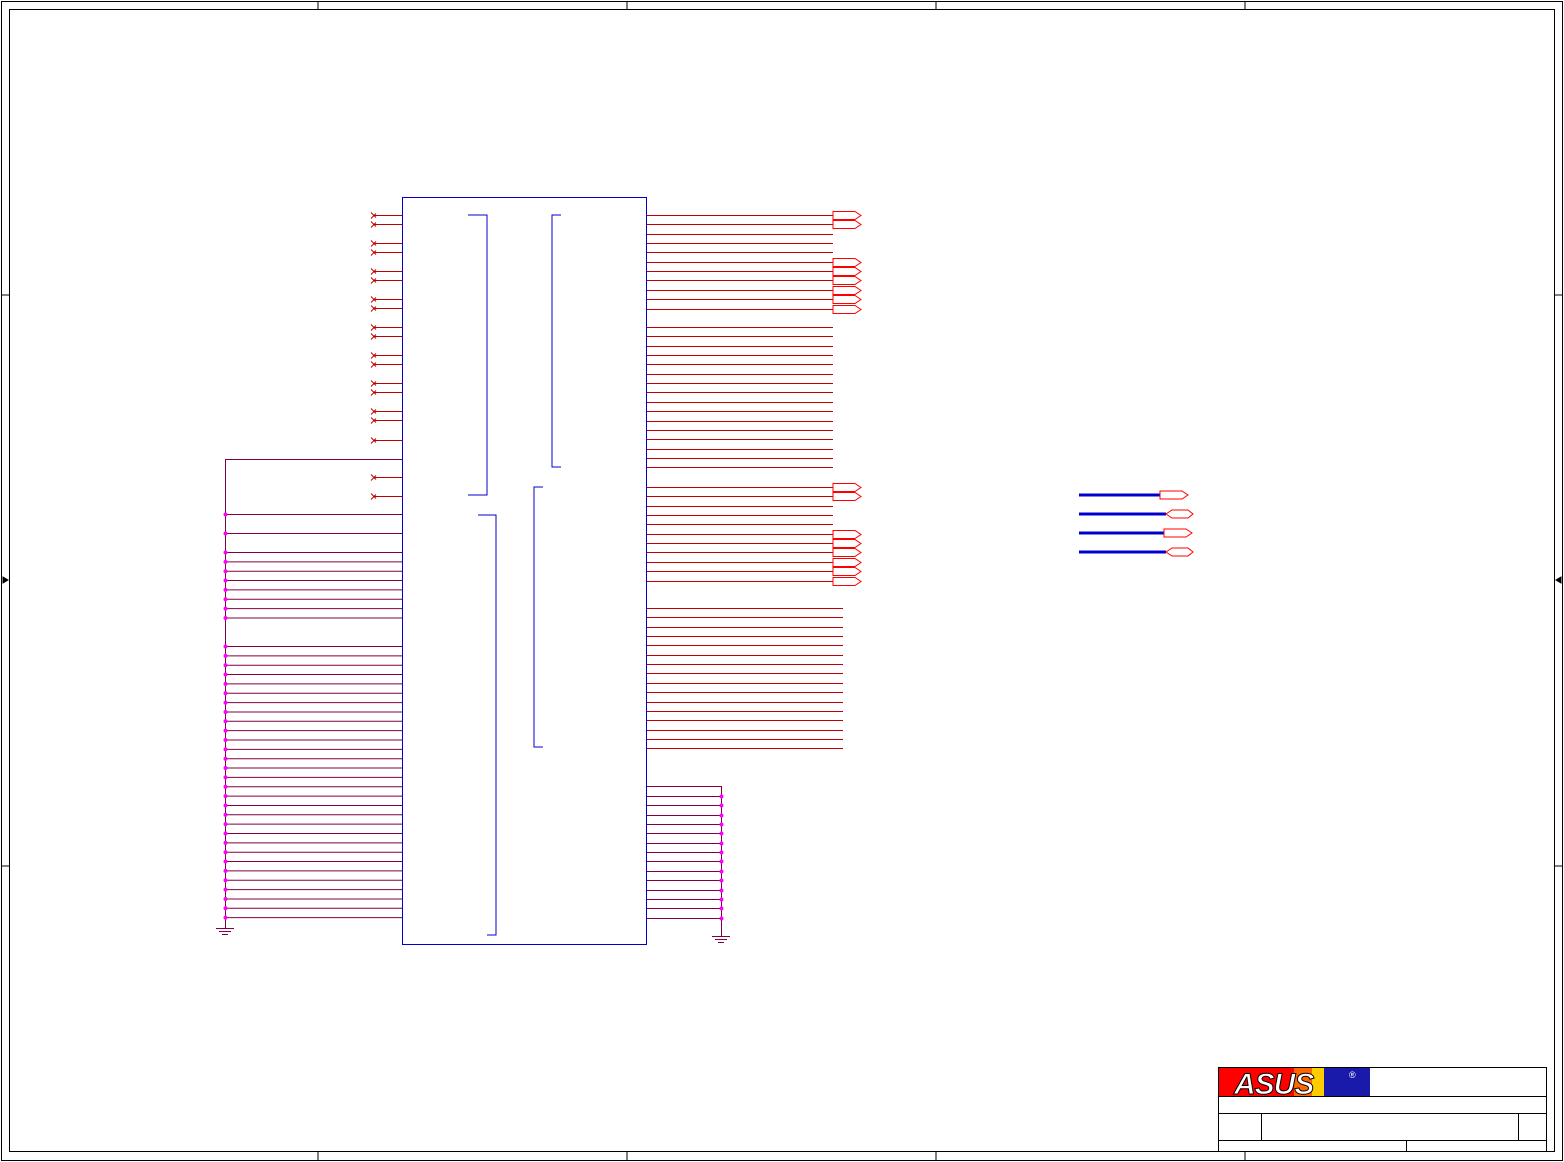  I want to click on chip-pin-group-brackets, so click(514, 575).